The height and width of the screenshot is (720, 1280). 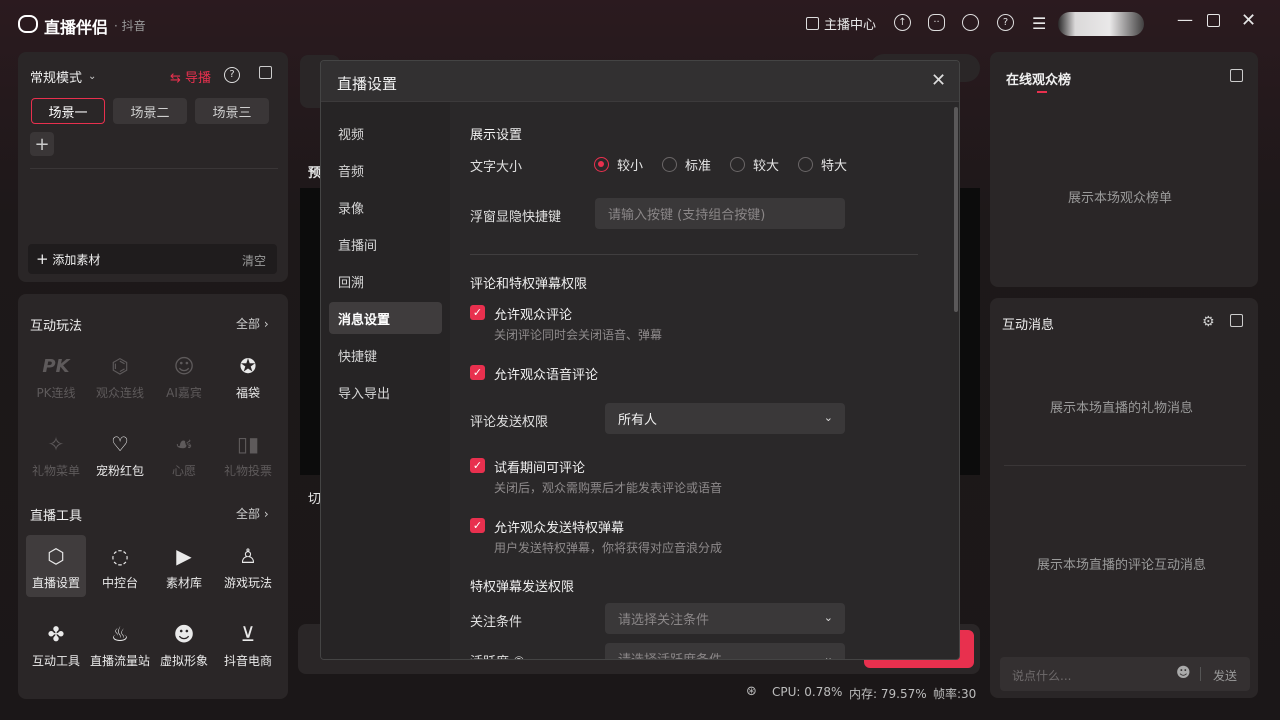 I want to click on user-avatar, so click(x=1101, y=24).